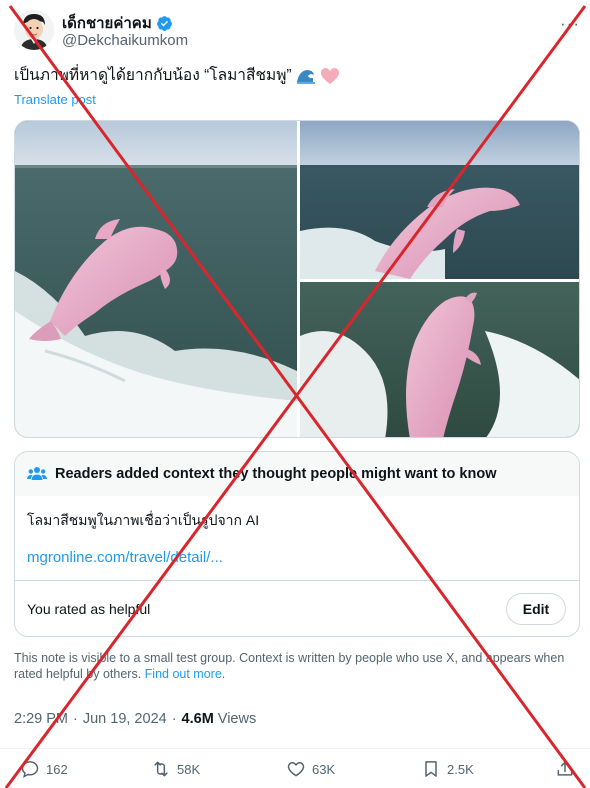  What do you see at coordinates (329, 76) in the screenshot?
I see `pink-heart-emoji-icon` at bounding box center [329, 76].